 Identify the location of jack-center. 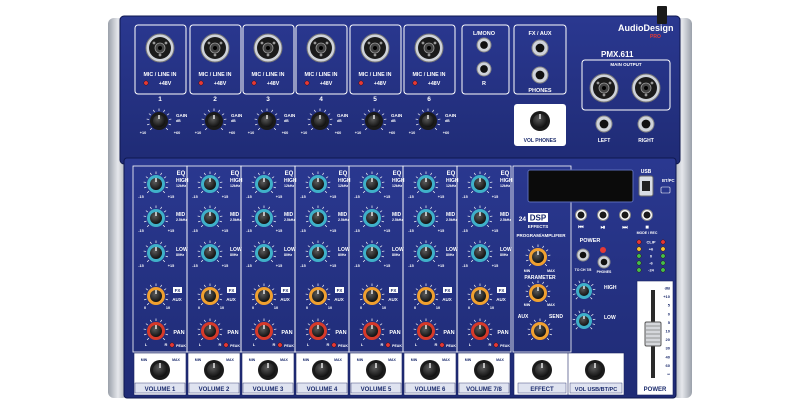
(215, 48).